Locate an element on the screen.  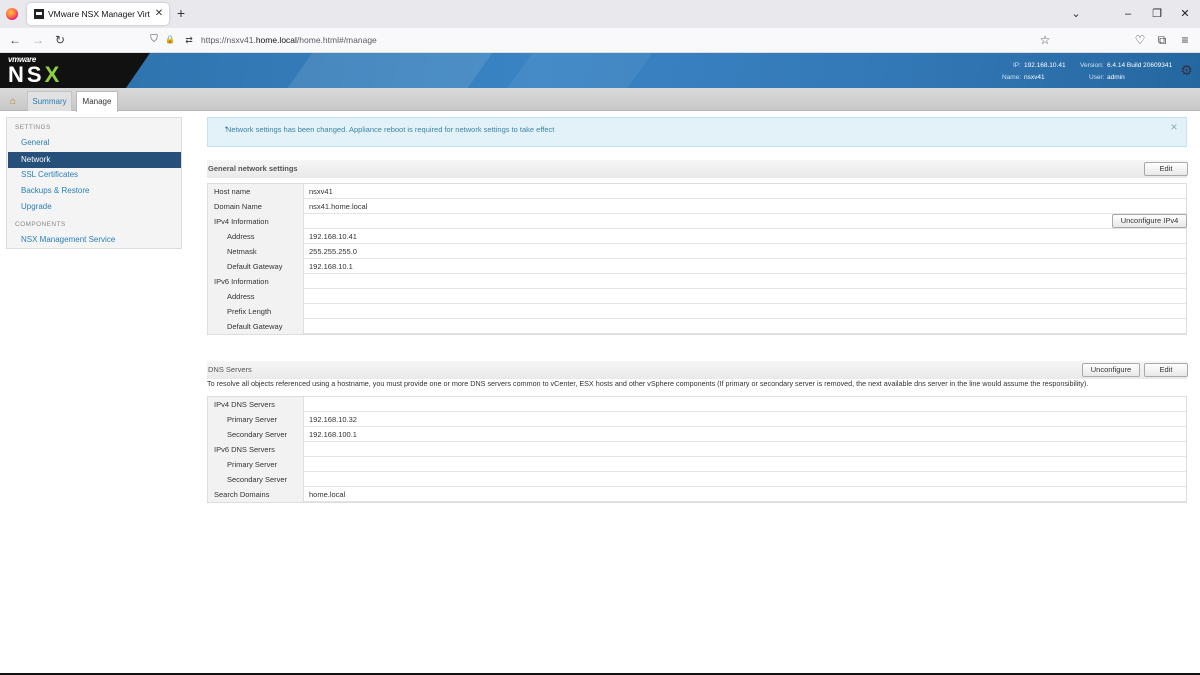
name-label: Name: is located at coordinates (1012, 77).